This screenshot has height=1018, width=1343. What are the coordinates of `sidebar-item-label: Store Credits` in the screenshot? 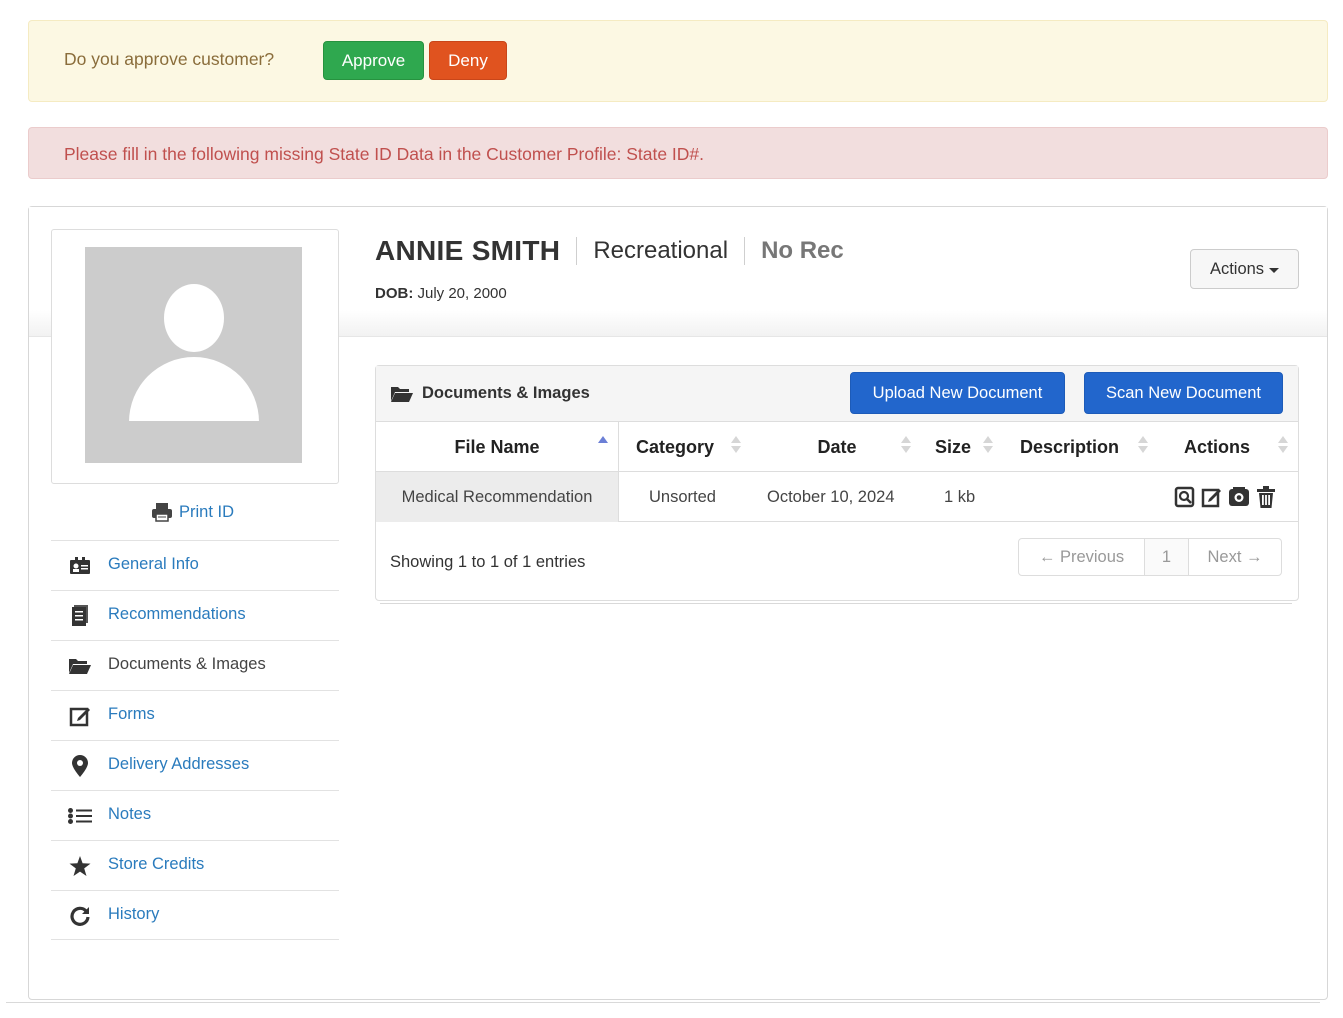 It's located at (156, 864).